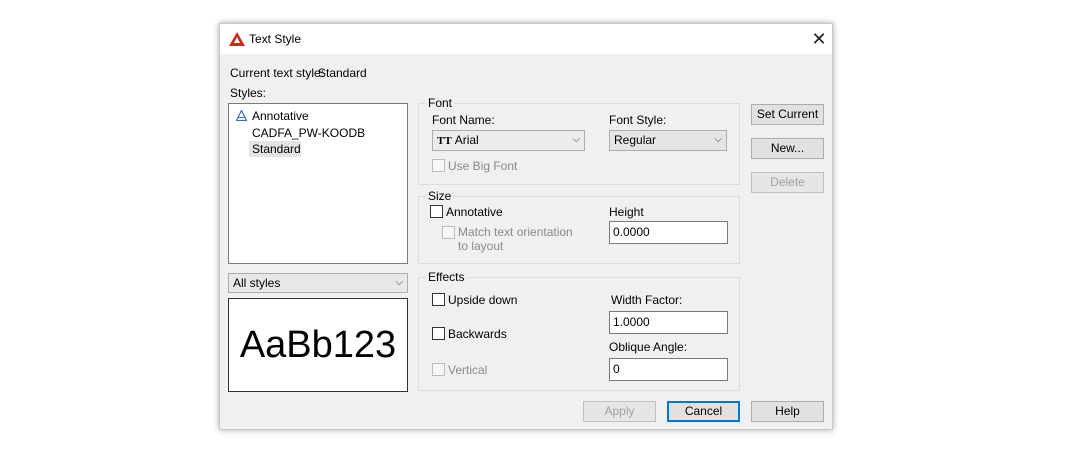 This screenshot has width=1079, height=456. Describe the element at coordinates (280, 116) in the screenshot. I see `style-item-label: Annotative` at that location.